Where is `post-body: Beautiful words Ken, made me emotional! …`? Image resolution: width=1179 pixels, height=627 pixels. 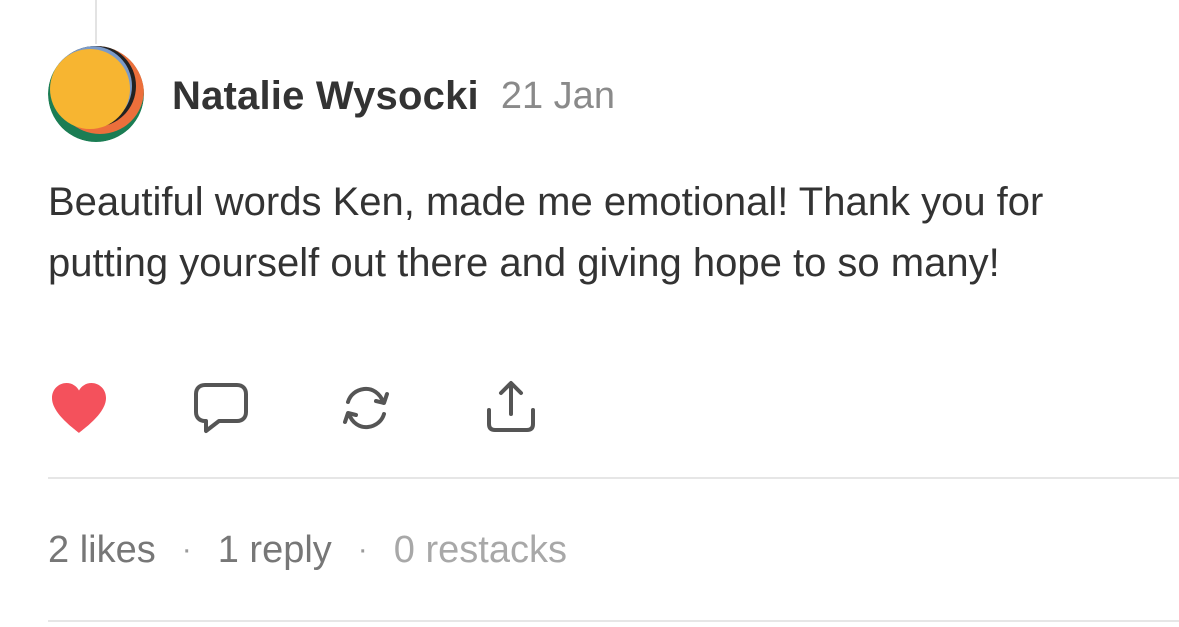
post-body: Beautiful words Ken, made me emotional! … is located at coordinates (546, 232).